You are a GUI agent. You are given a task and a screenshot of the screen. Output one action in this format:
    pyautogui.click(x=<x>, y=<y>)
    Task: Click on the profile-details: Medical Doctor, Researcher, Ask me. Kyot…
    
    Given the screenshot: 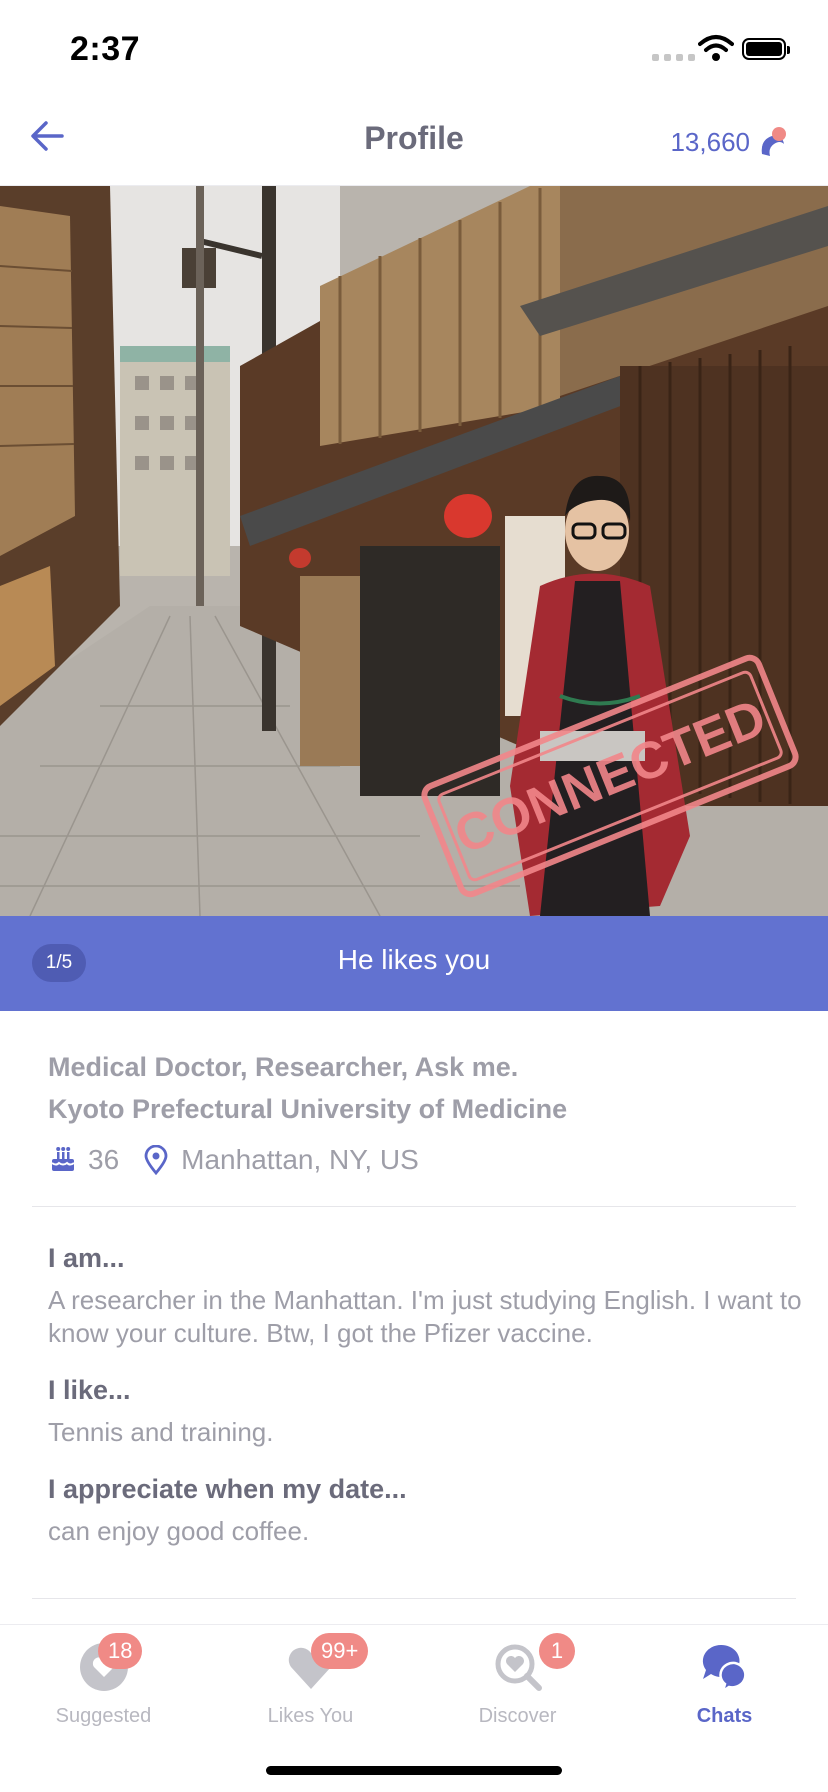 What is the action you would take?
    pyautogui.click(x=418, y=1113)
    